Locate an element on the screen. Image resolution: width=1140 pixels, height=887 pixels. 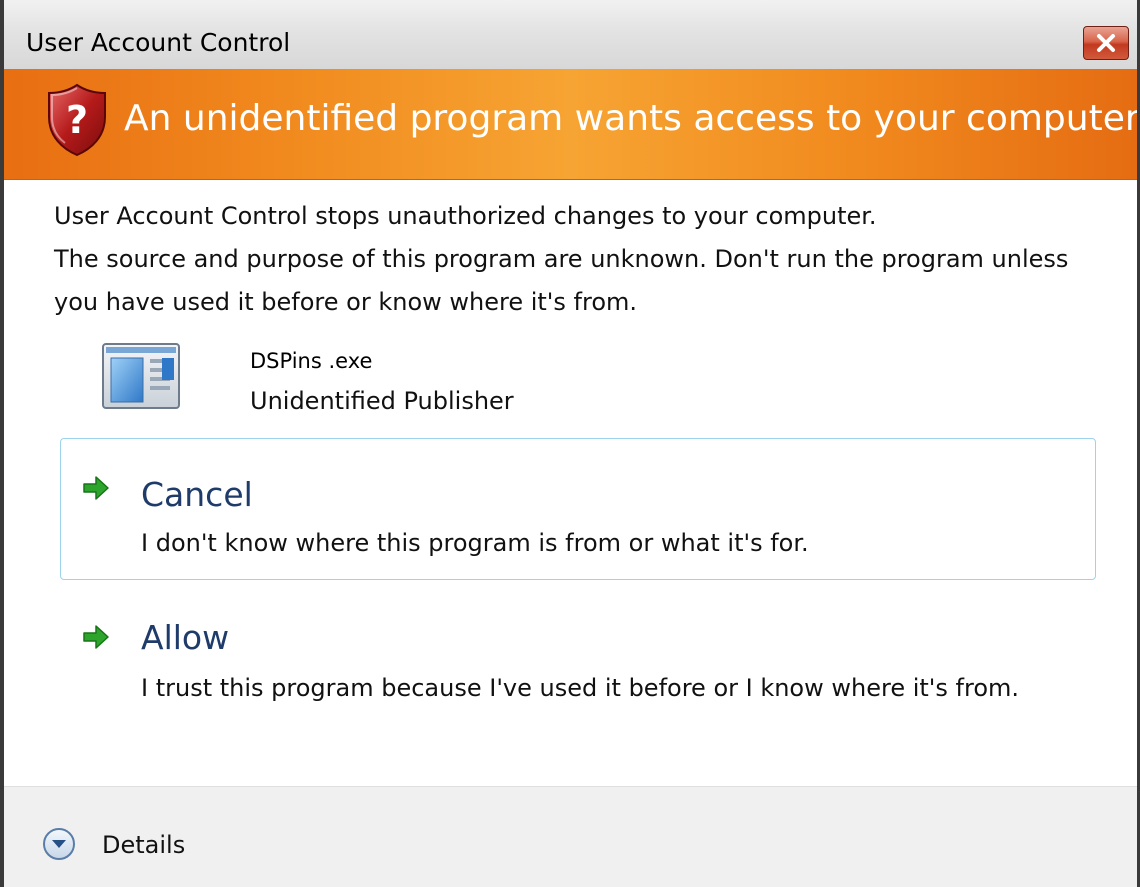
dialog-footer: Details is located at coordinates (570, 836).